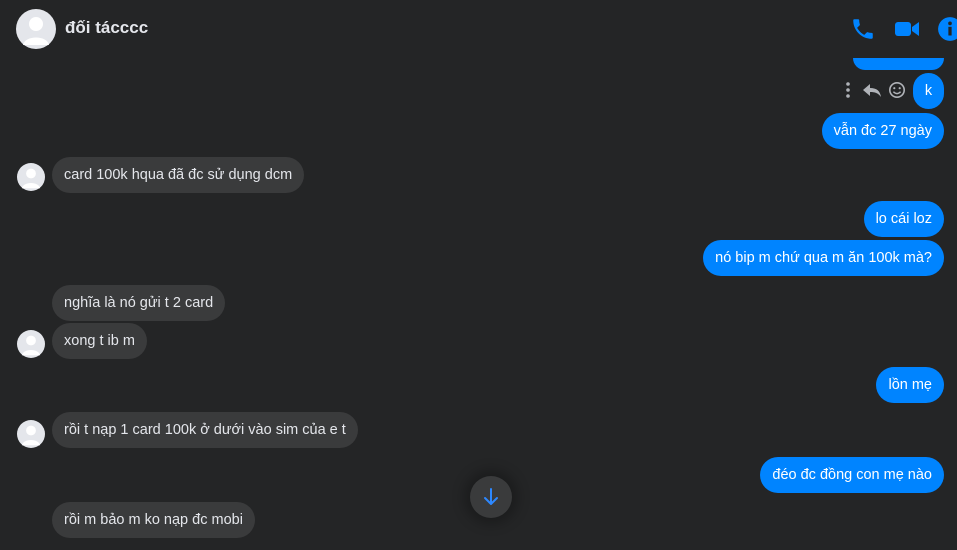  Describe the element at coordinates (852, 475) in the screenshot. I see `message-bubble-outgoing: đéo đc đồng con mẹ nào` at that location.